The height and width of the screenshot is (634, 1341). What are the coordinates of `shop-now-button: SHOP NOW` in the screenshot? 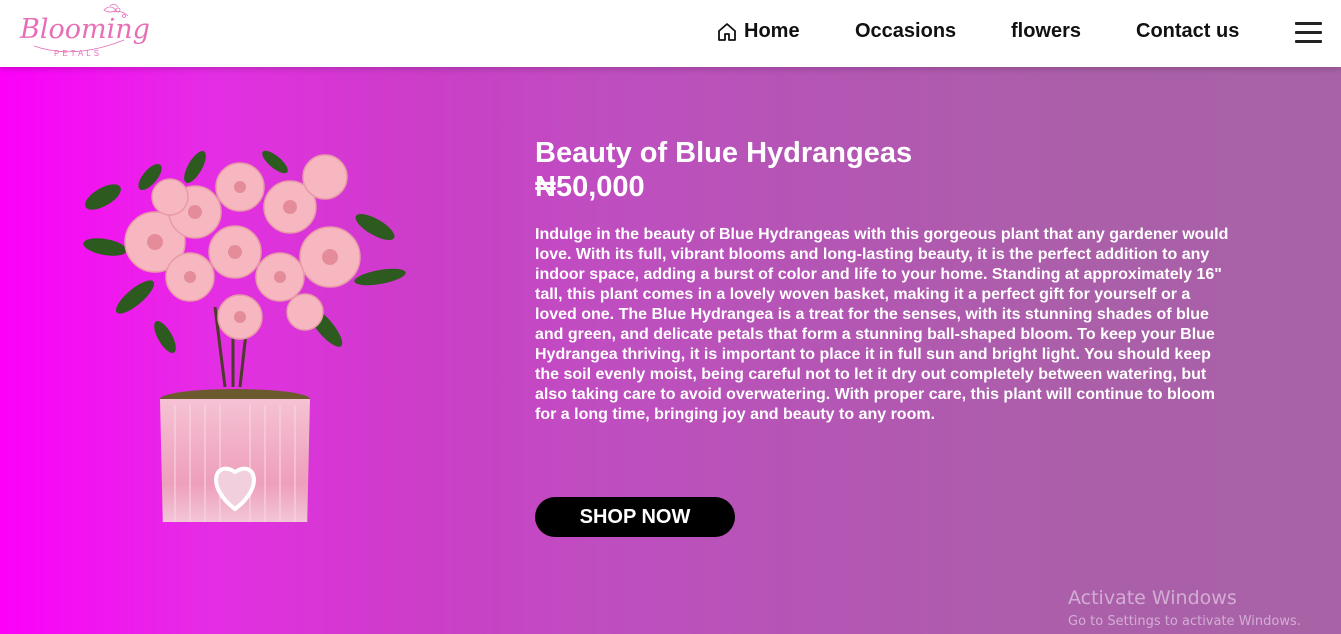 It's located at (635, 517).